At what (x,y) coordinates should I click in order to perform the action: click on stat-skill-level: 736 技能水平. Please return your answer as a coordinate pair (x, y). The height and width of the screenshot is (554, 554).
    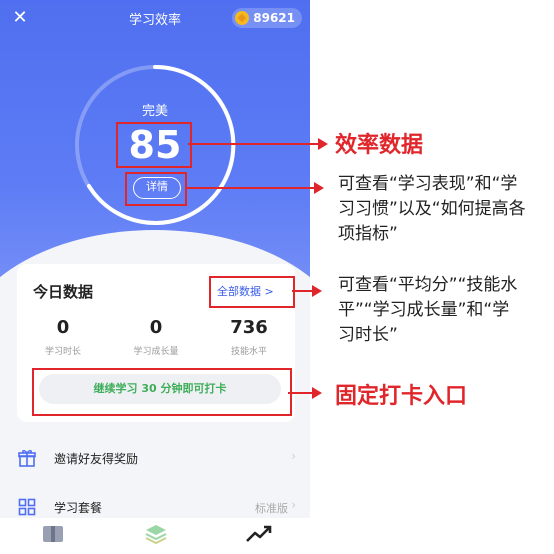
    Looking at the image, I should click on (249, 336).